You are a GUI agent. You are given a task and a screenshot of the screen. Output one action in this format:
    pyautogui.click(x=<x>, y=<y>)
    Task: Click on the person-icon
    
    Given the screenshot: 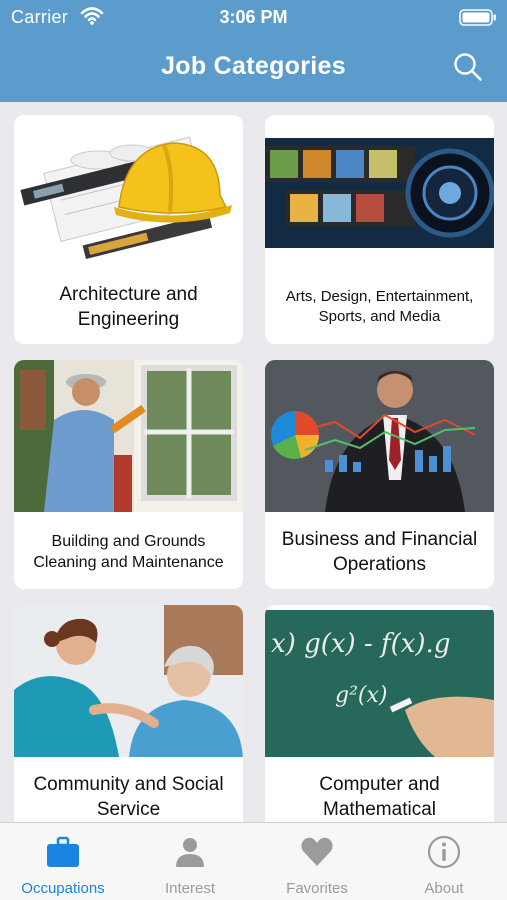 What is the action you would take?
    pyautogui.click(x=190, y=852)
    